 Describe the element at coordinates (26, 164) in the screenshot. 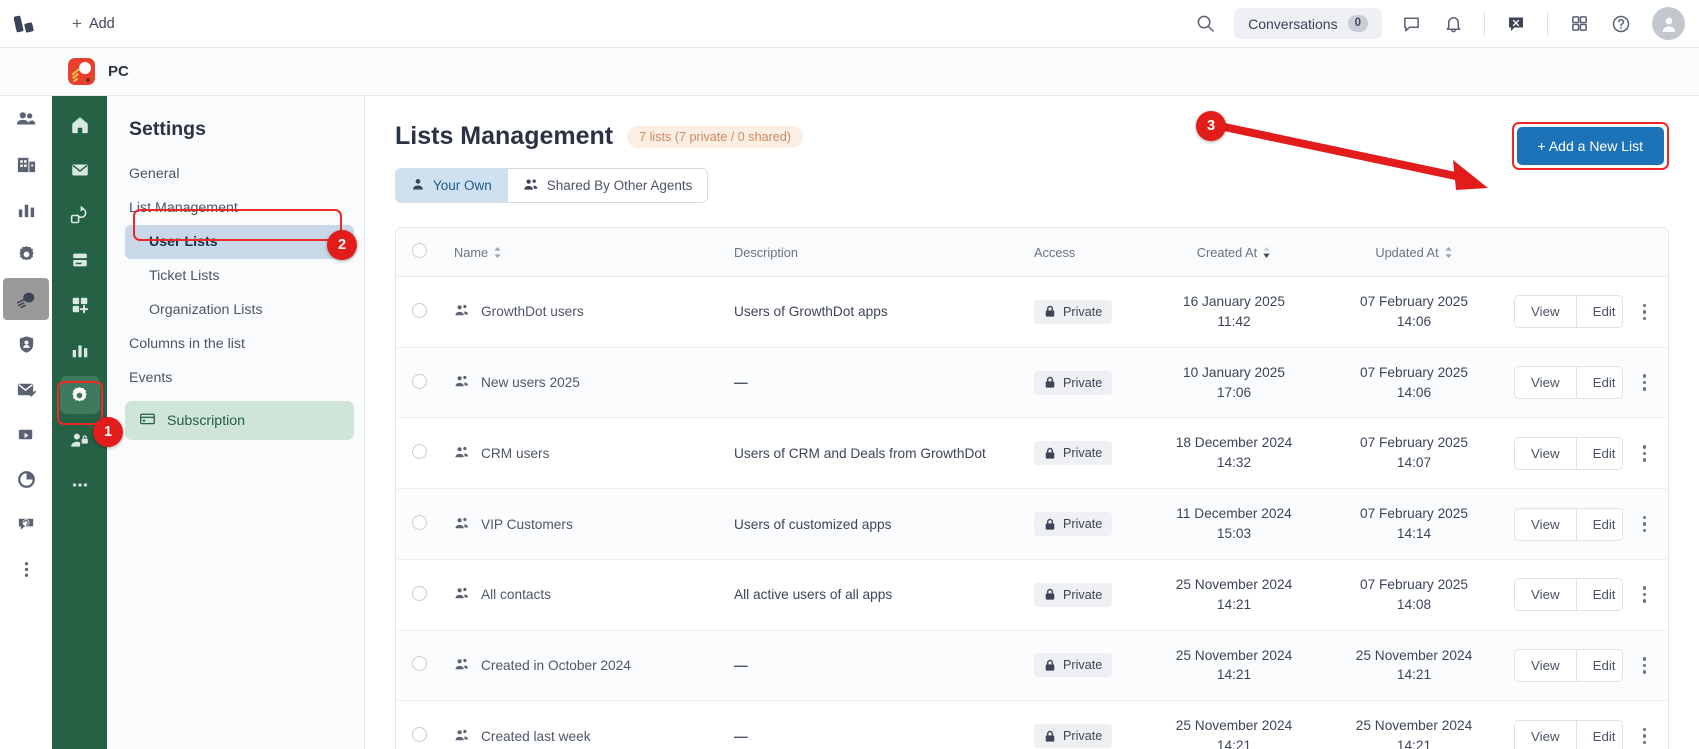

I see `rail-item-organizations` at that location.